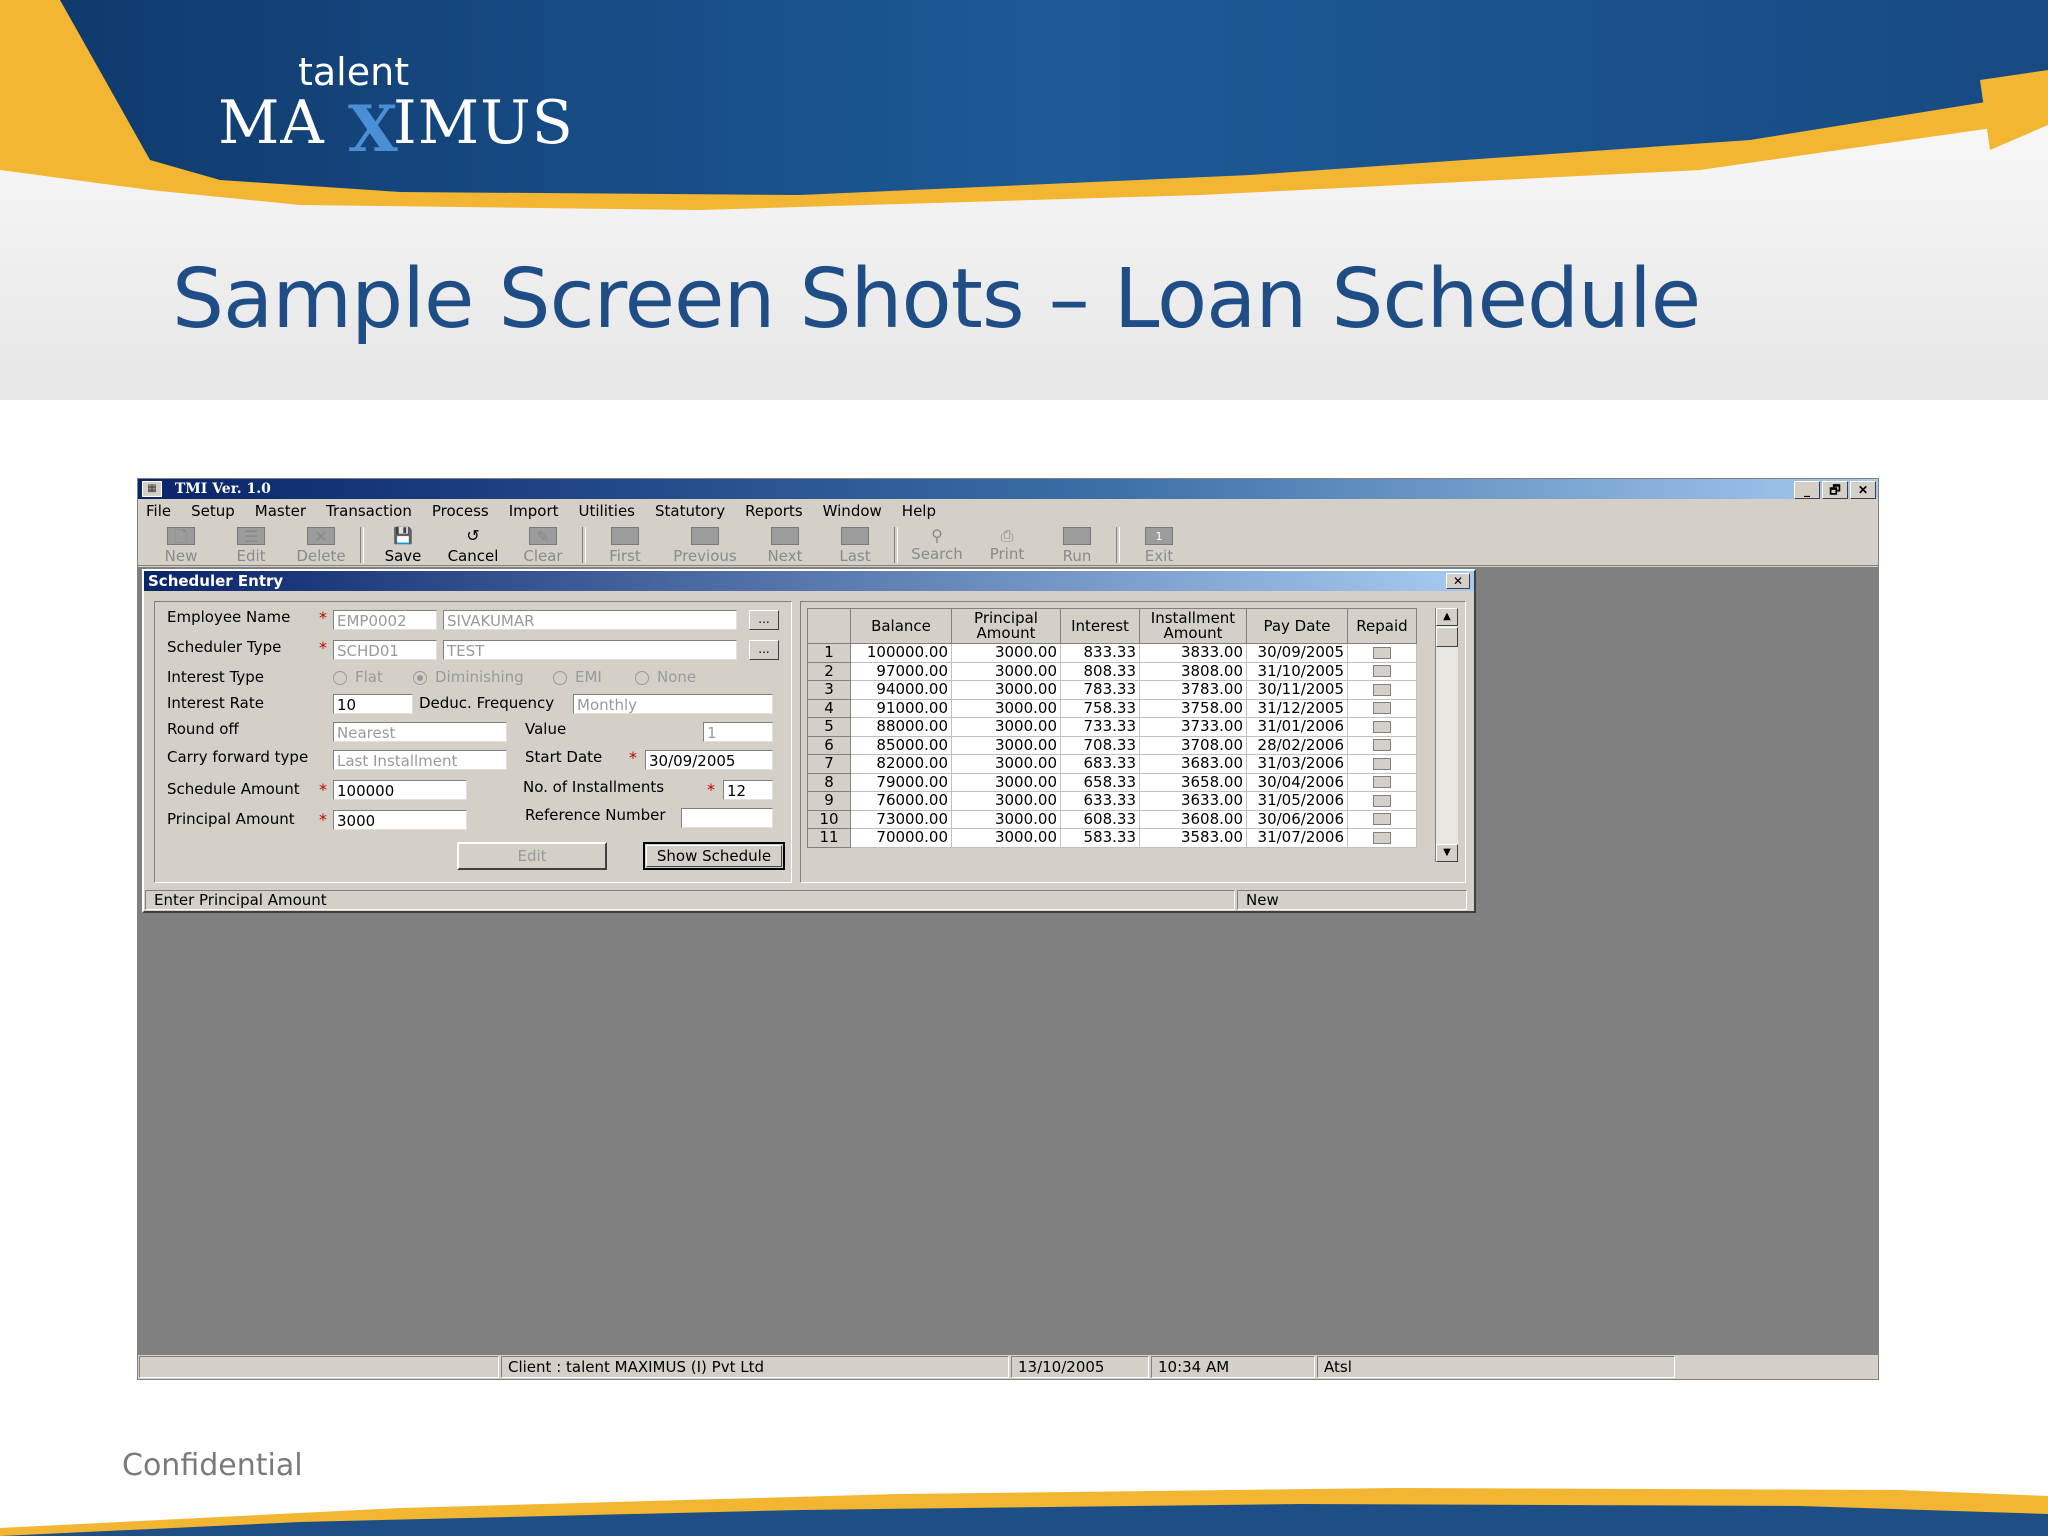 This screenshot has width=2048, height=1536. Describe the element at coordinates (1297, 819) in the screenshot. I see `pay-date-cell: 30/06/2006` at that location.